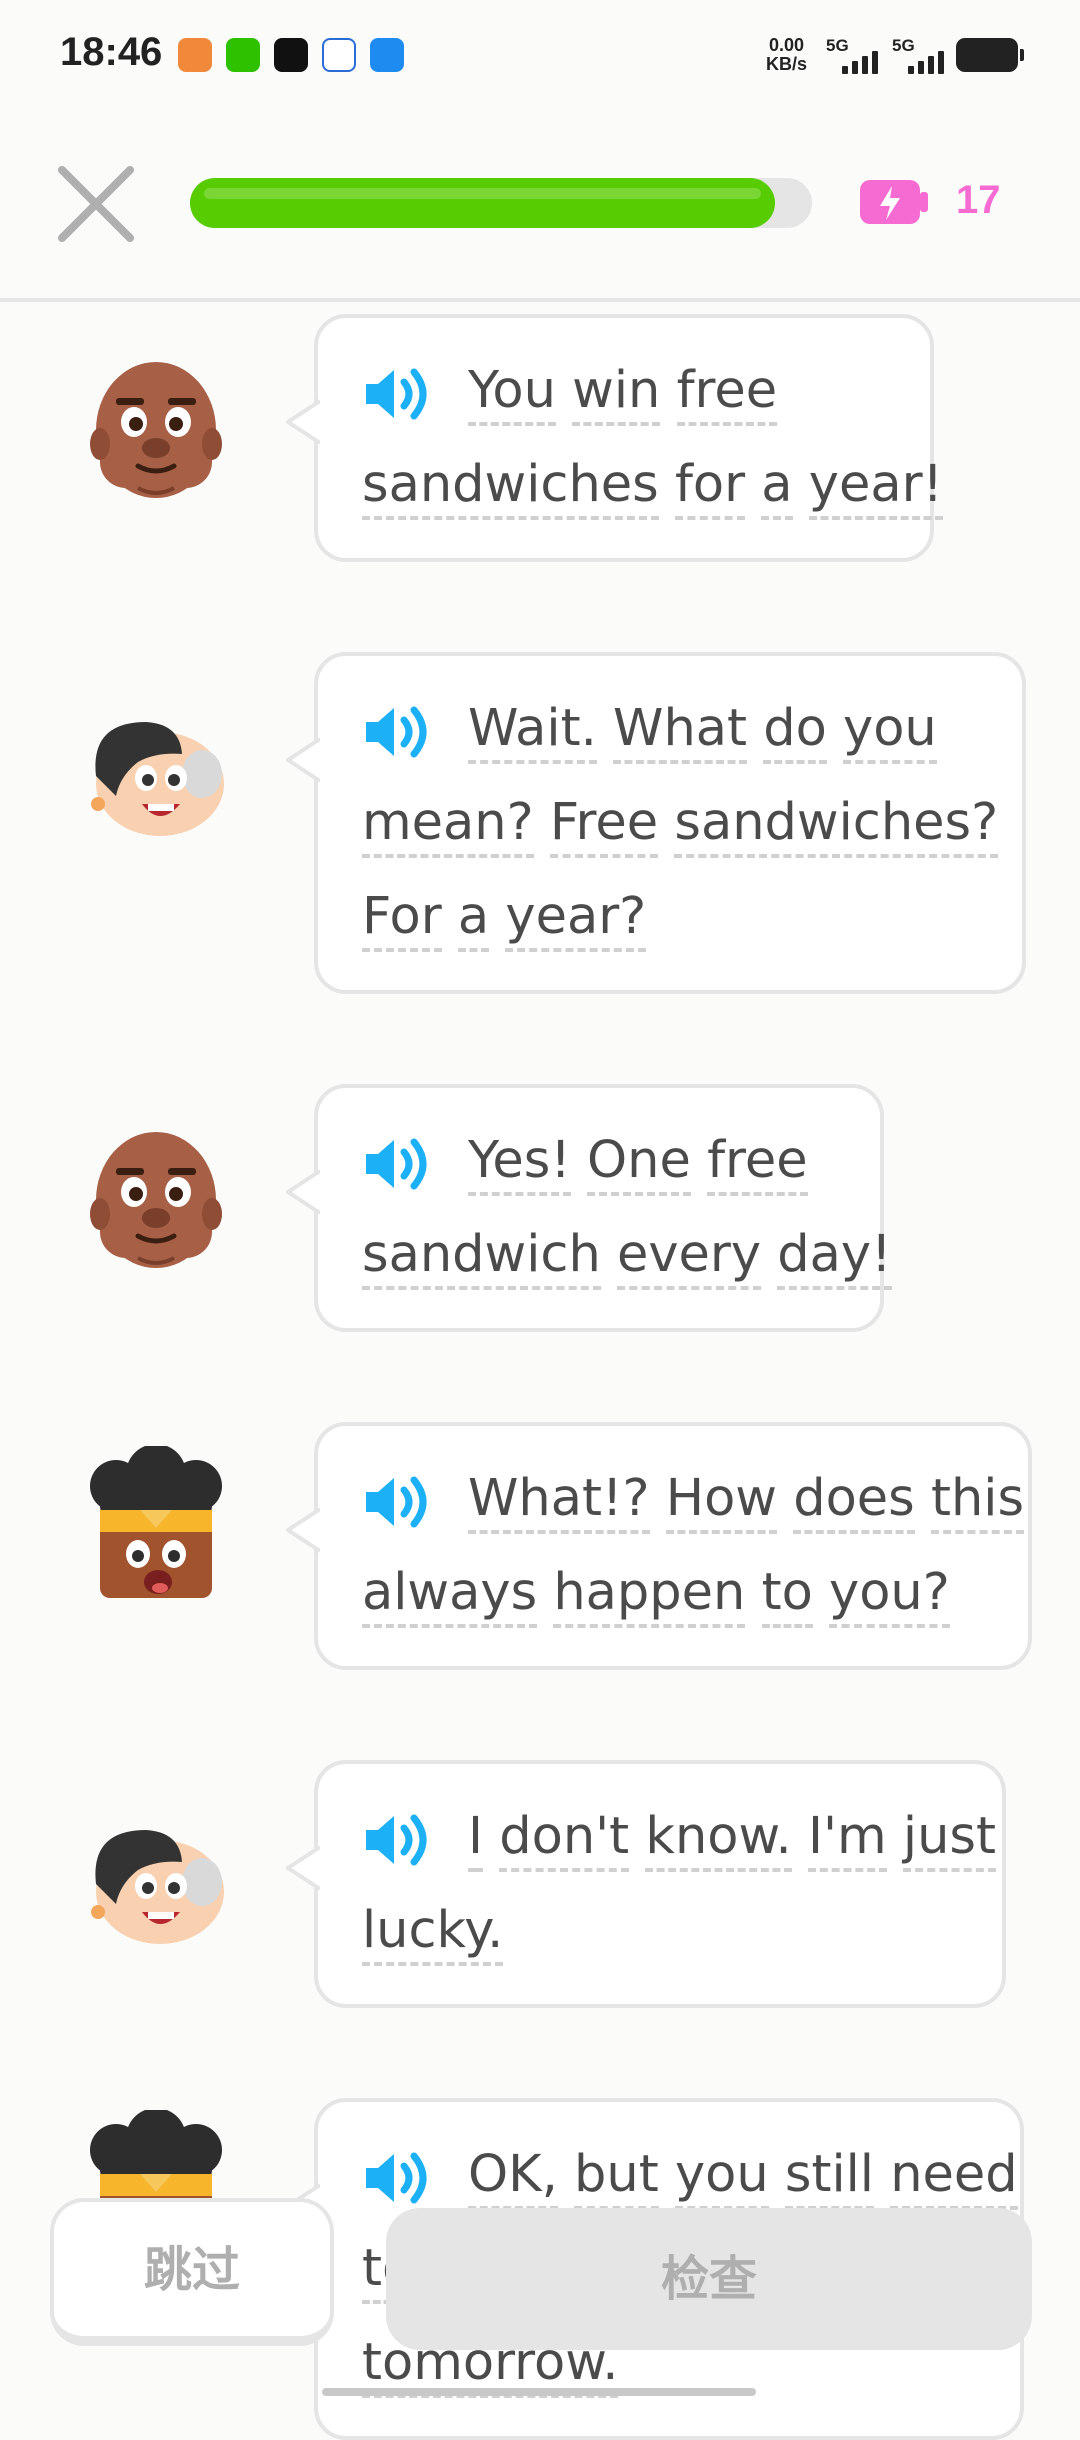 This screenshot has height=2440, width=1080. Describe the element at coordinates (540, 55) in the screenshot. I see `status-bar: 18:46 0.00 KB/s 5G 5G` at that location.